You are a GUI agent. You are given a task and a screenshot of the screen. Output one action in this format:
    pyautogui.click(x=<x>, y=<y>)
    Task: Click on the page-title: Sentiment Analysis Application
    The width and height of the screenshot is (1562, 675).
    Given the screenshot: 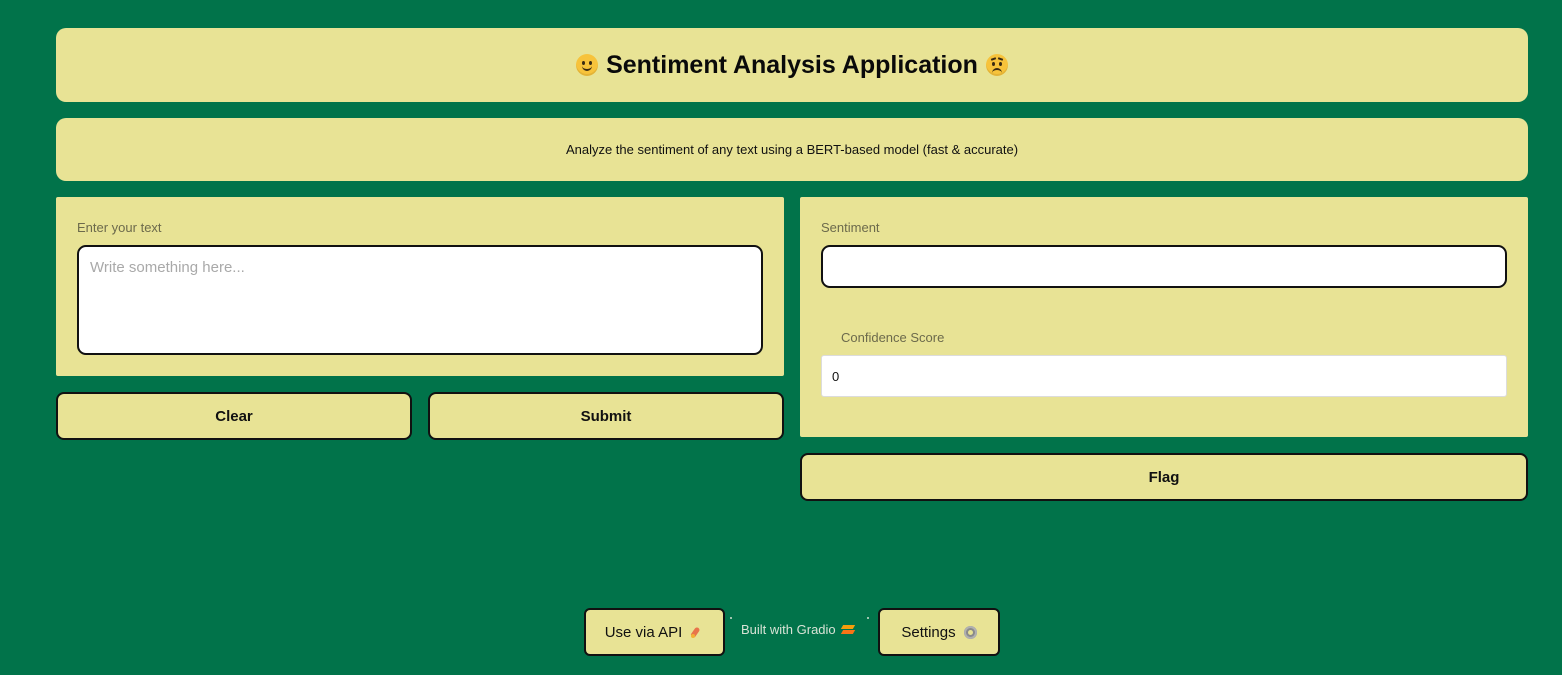 What is the action you would take?
    pyautogui.click(x=792, y=65)
    